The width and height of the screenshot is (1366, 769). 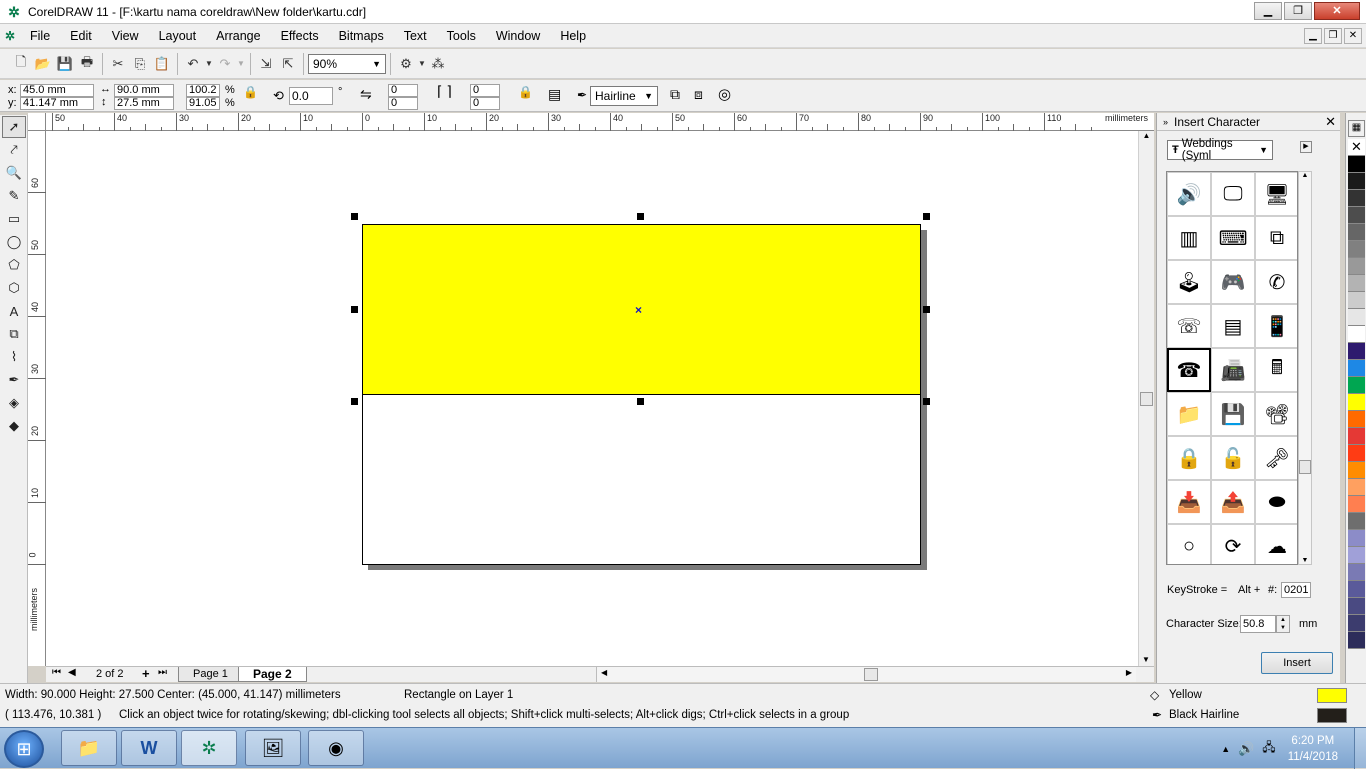 What do you see at coordinates (1233, 544) in the screenshot?
I see `rotate-arrow-glyph: ⟳` at bounding box center [1233, 544].